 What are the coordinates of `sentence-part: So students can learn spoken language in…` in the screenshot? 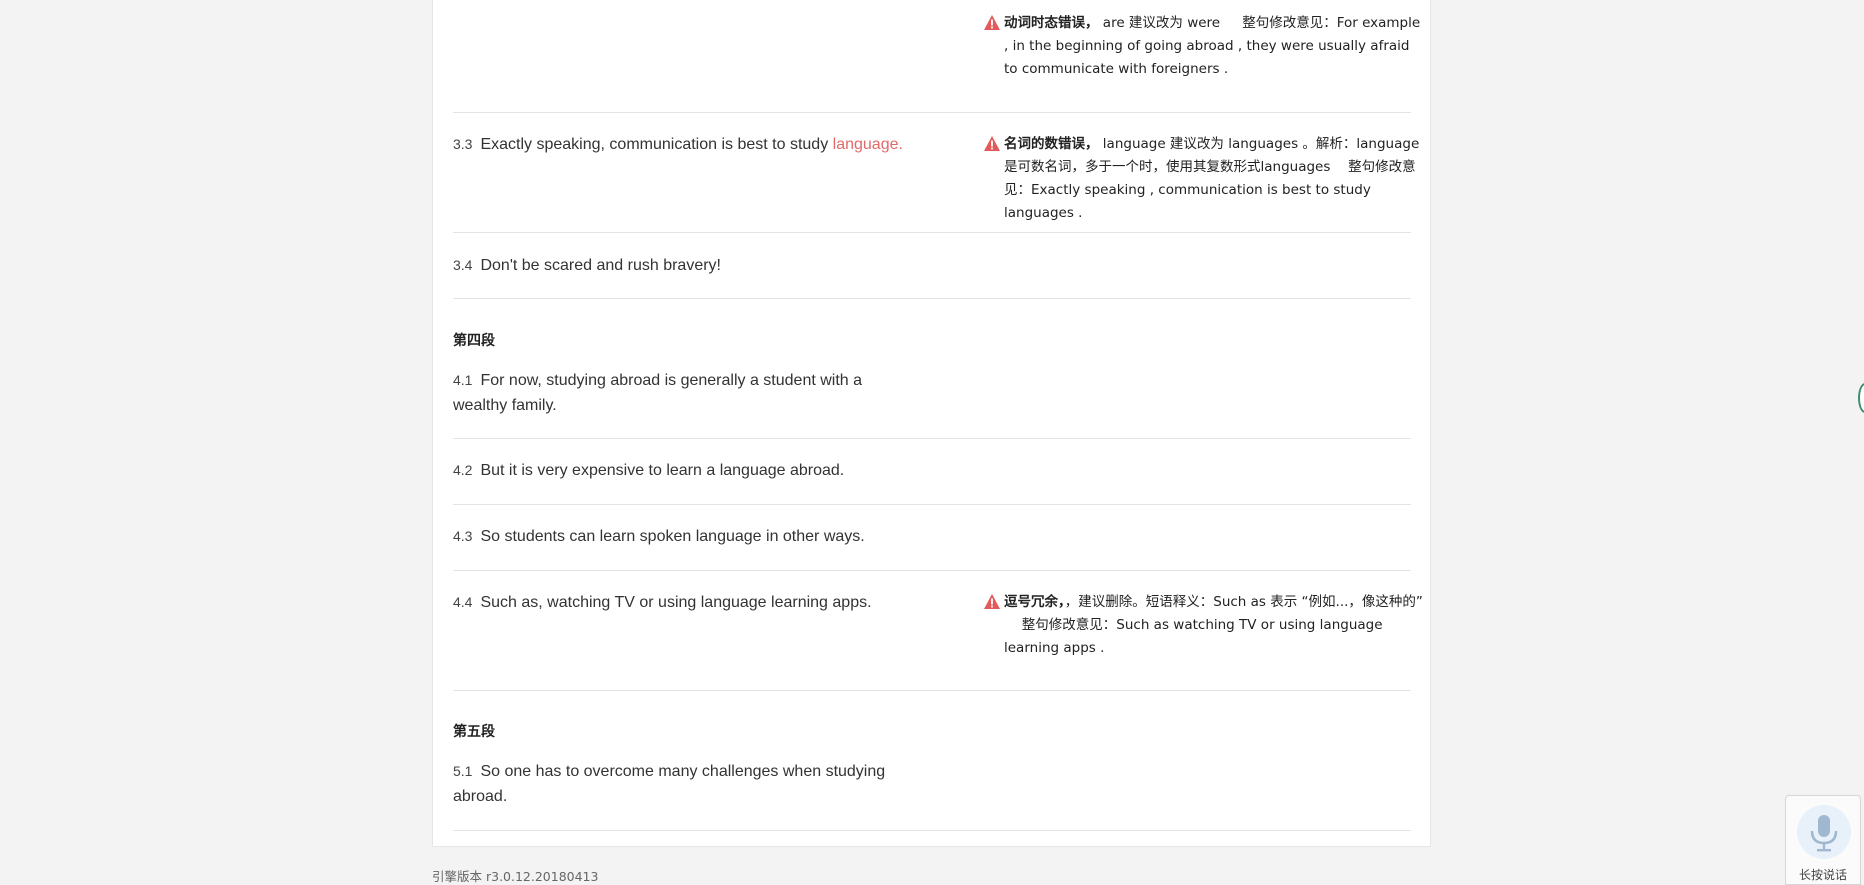 It's located at (672, 536).